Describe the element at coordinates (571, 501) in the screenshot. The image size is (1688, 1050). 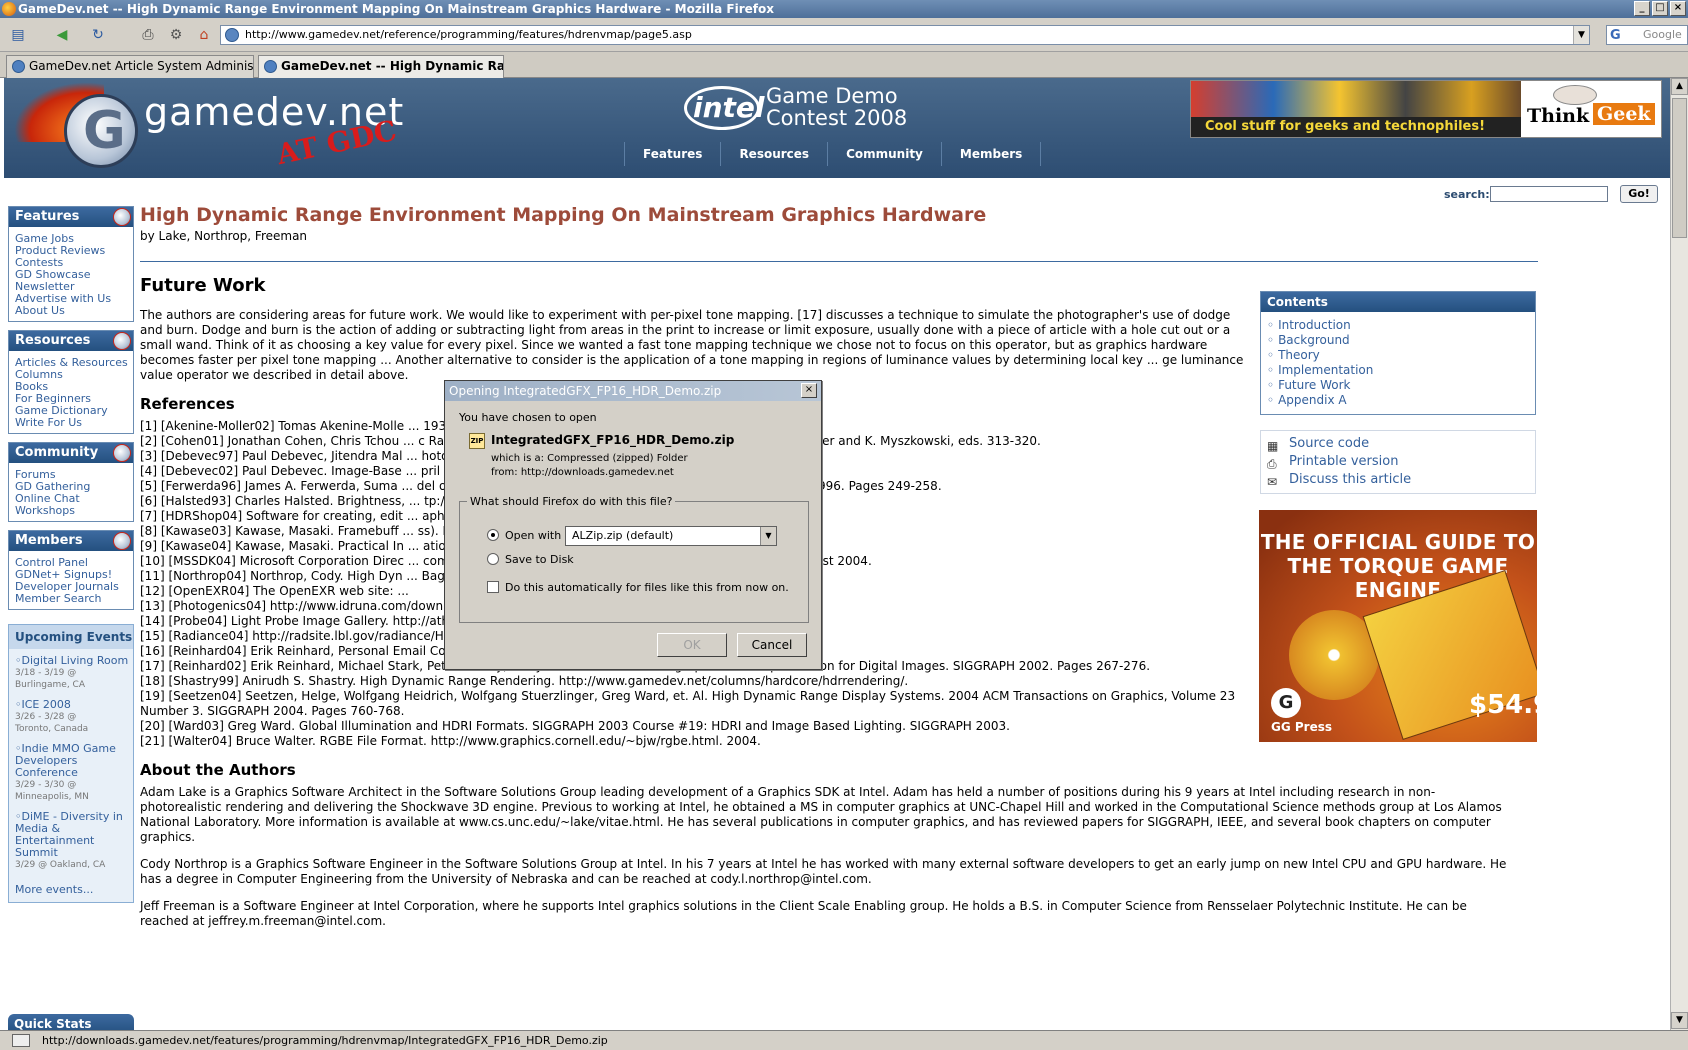
I see `action-group-label: What should Firefox do with this file?` at that location.